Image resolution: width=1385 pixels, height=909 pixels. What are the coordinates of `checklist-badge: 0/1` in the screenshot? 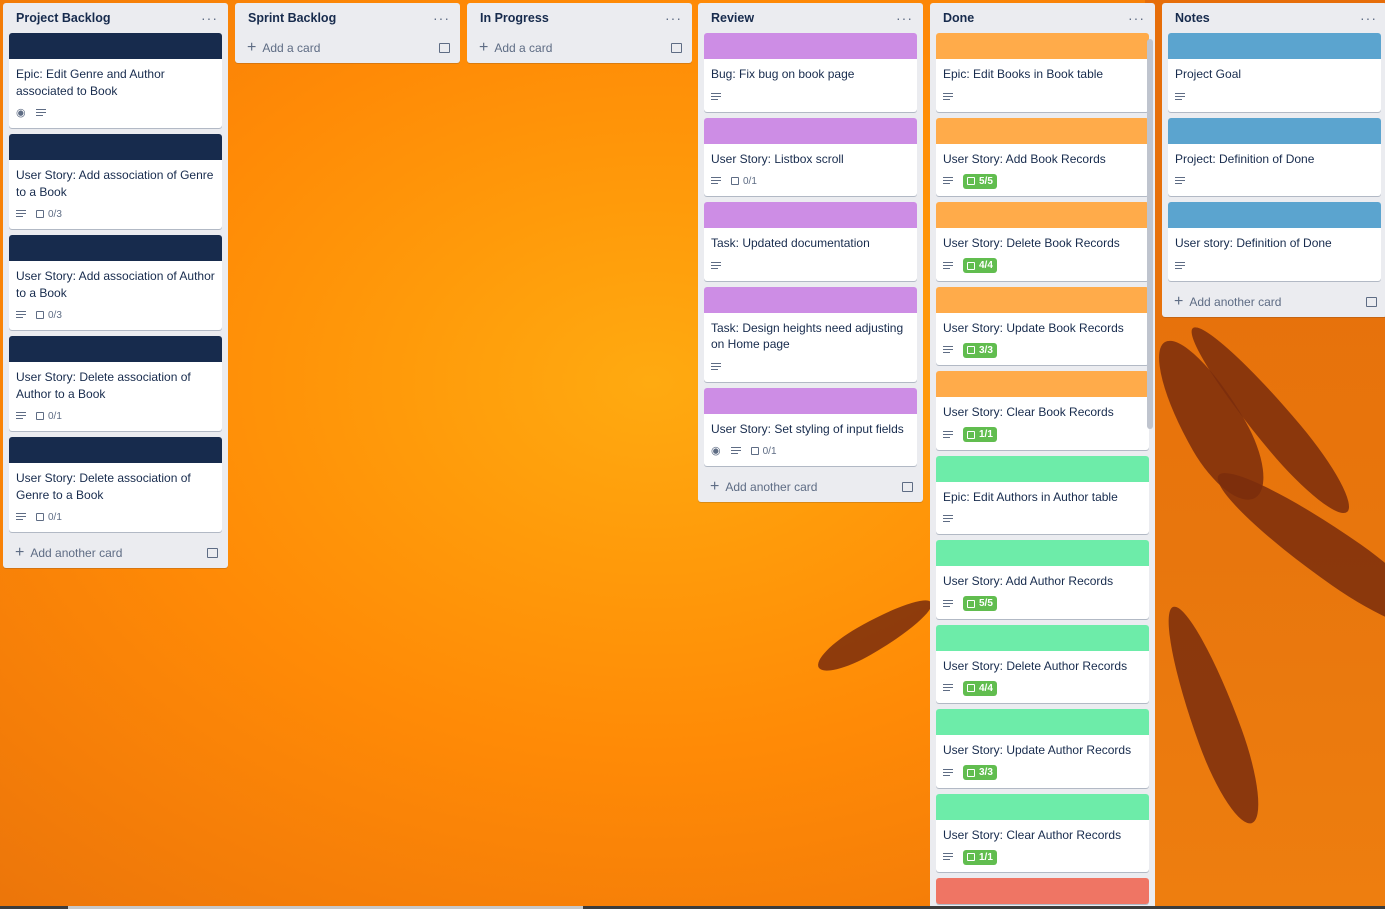 It's located at (744, 181).